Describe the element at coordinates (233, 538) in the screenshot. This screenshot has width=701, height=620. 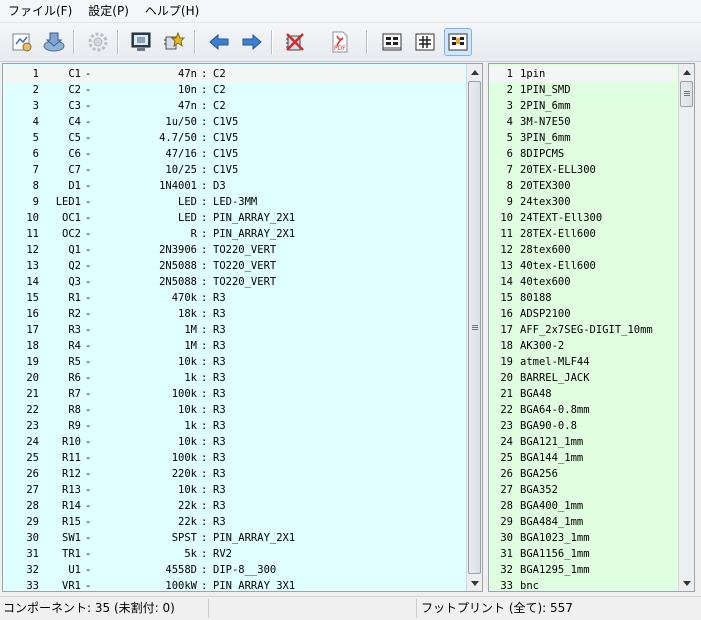
I see `component-row: 30 SW1 SPST PIN_ARRAY_2X1 -:` at that location.